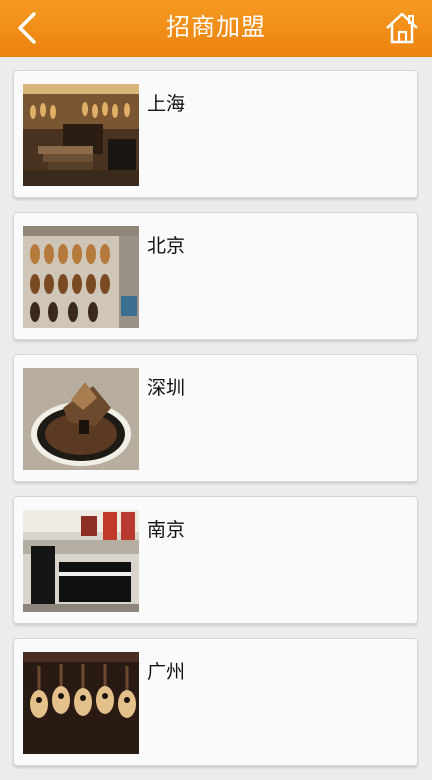  I want to click on store-city-label: 深圳, so click(166, 388).